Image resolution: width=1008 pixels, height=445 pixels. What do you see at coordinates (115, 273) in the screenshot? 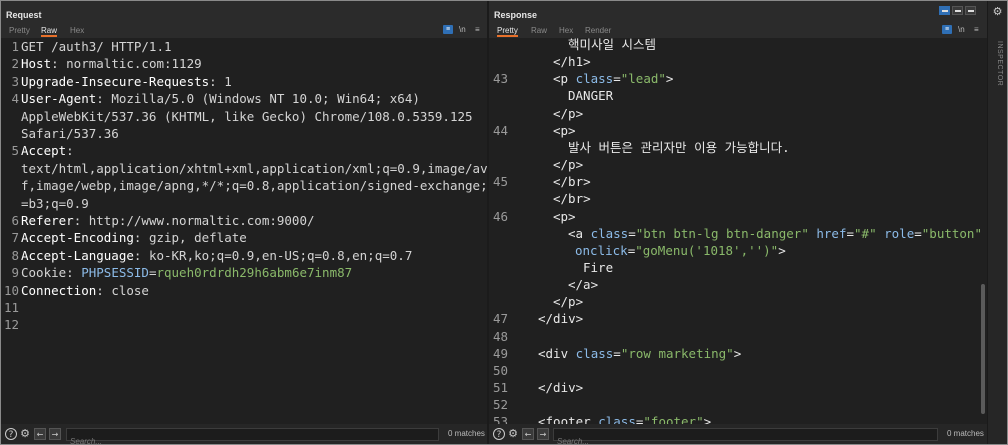
I see `cookie-name: PHPSESSID` at bounding box center [115, 273].